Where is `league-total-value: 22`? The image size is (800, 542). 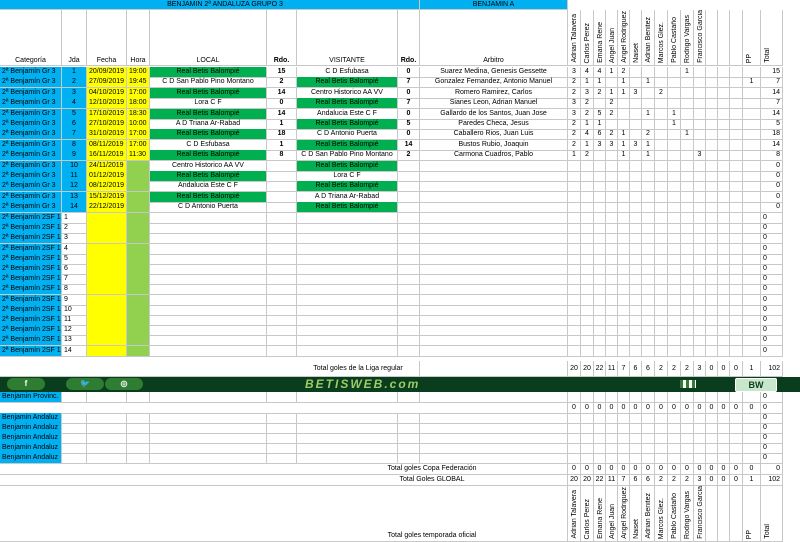 league-total-value: 22 is located at coordinates (600, 369).